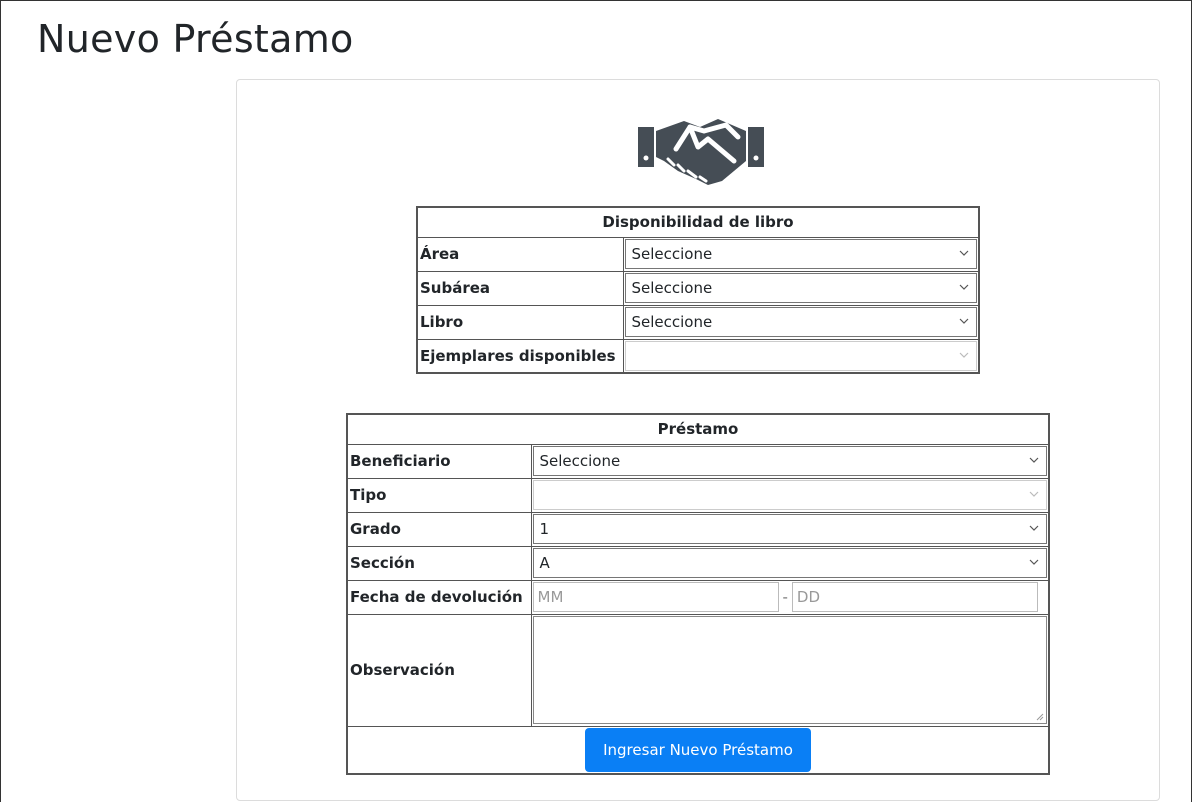 This screenshot has width=1192, height=802. Describe the element at coordinates (672, 254) in the screenshot. I see `area-select-value: Seleccione` at that location.